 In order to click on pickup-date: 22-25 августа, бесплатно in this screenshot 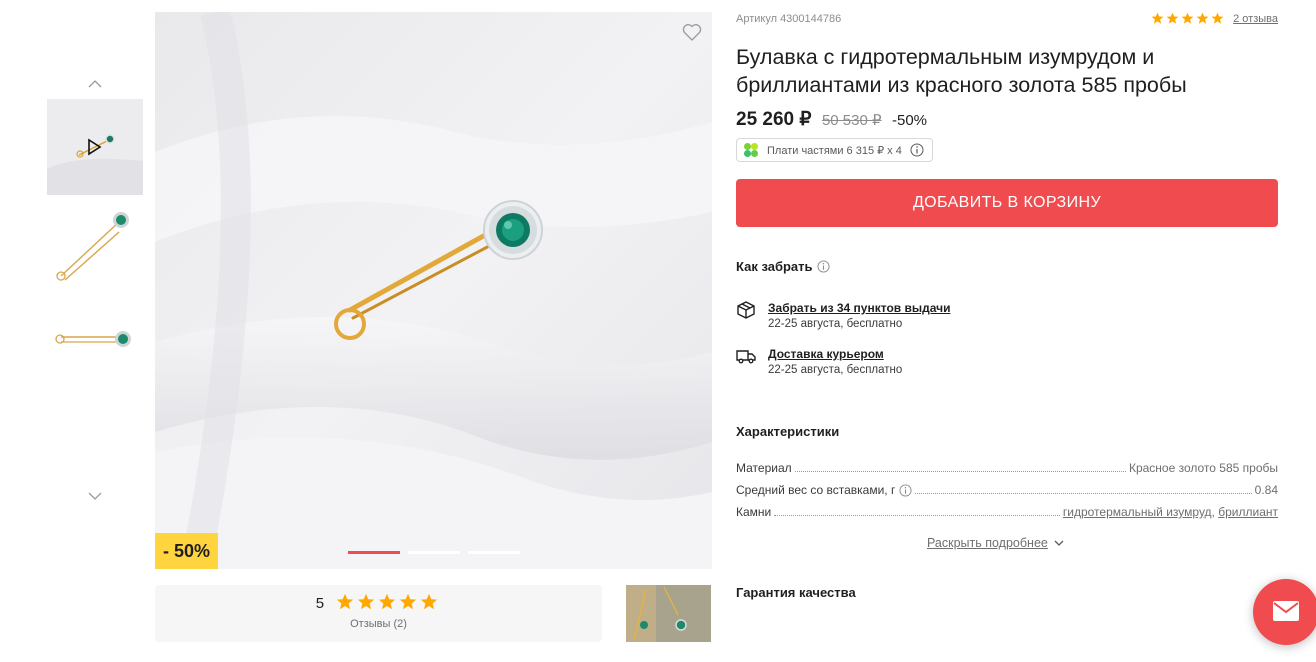, I will do `click(835, 324)`.